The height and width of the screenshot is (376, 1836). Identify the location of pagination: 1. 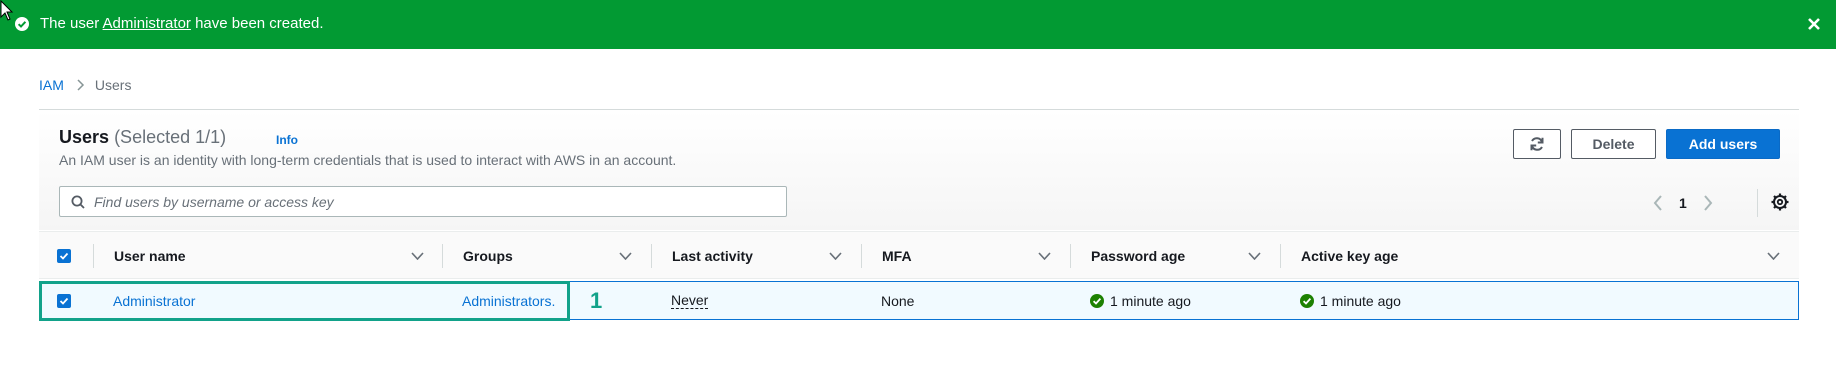
(1683, 203).